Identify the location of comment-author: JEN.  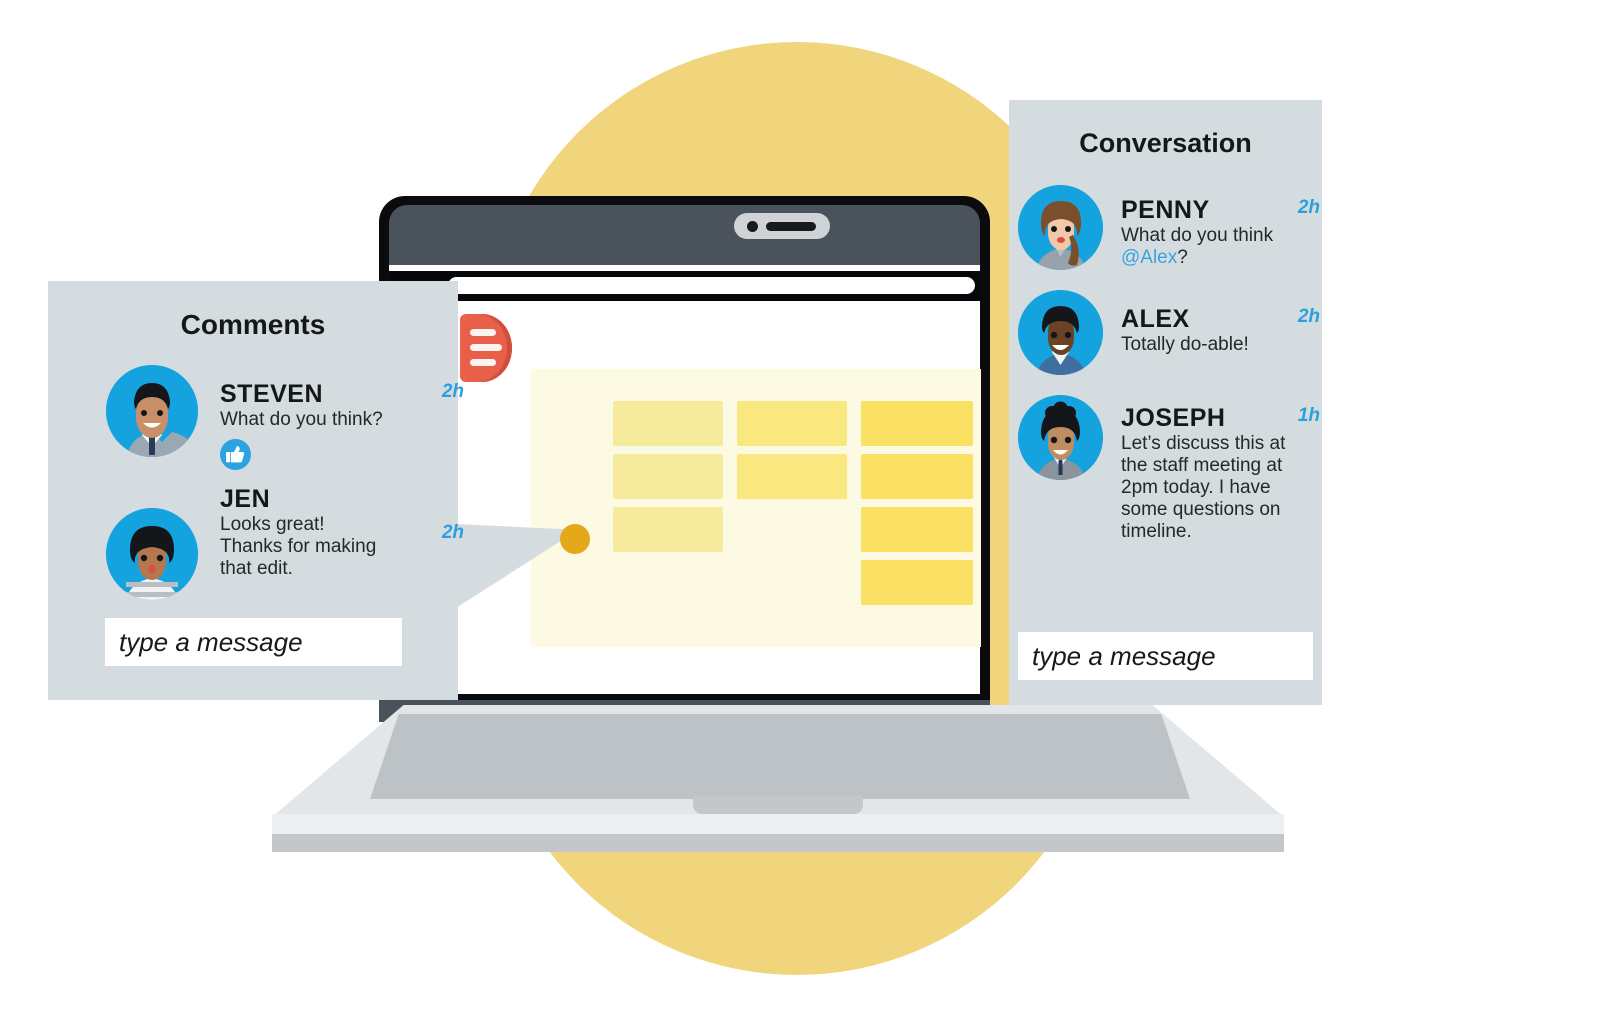
(245, 499).